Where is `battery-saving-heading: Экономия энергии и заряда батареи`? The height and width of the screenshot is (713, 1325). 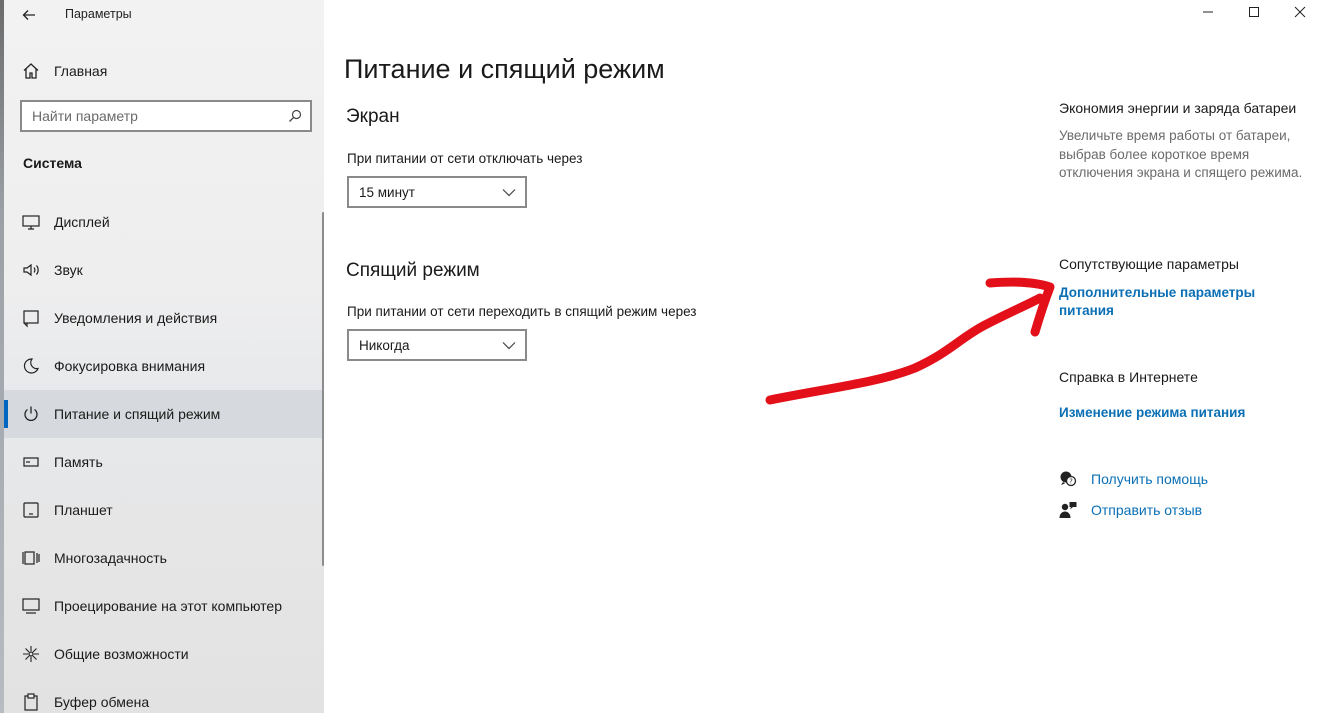
battery-saving-heading: Экономия энергии и заряда батареи is located at coordinates (1178, 108).